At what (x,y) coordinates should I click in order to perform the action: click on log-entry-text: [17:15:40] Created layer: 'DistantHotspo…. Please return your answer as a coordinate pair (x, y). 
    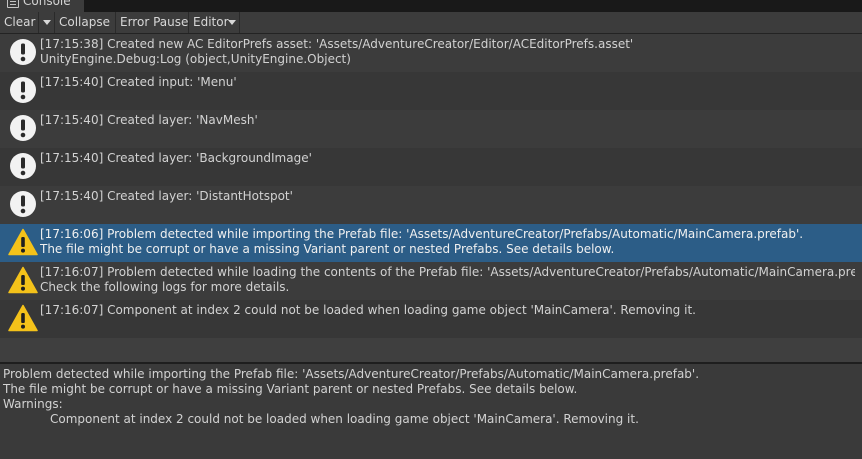
    Looking at the image, I should click on (166, 196).